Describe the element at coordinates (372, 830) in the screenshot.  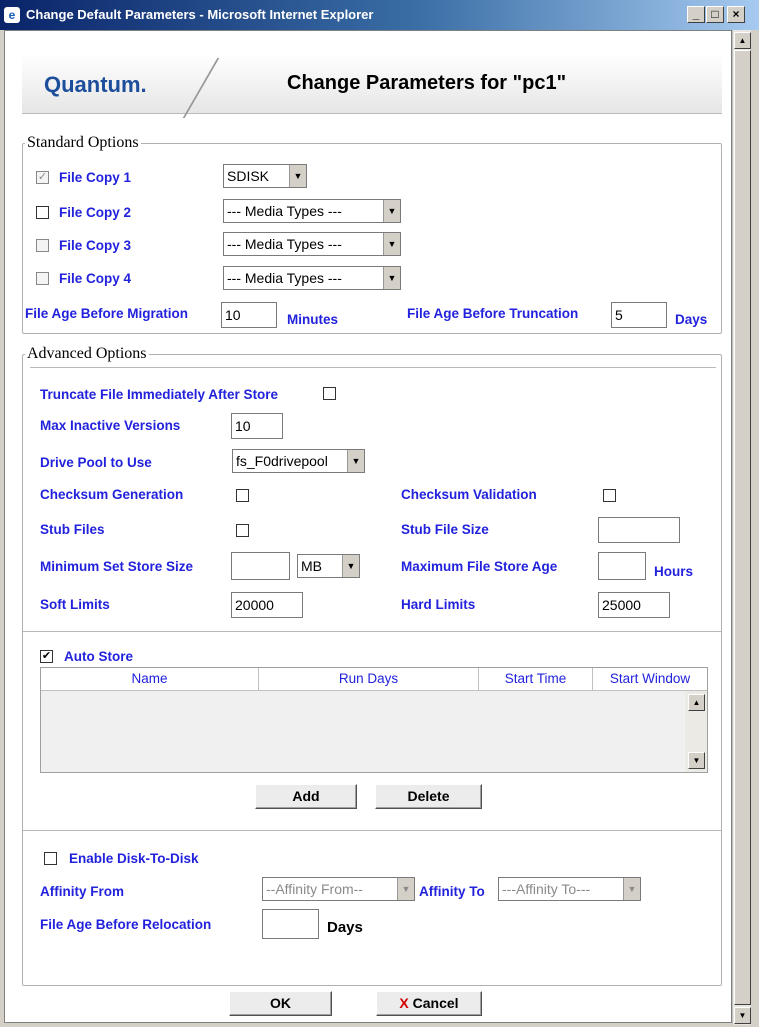
I see `disk-divider` at that location.